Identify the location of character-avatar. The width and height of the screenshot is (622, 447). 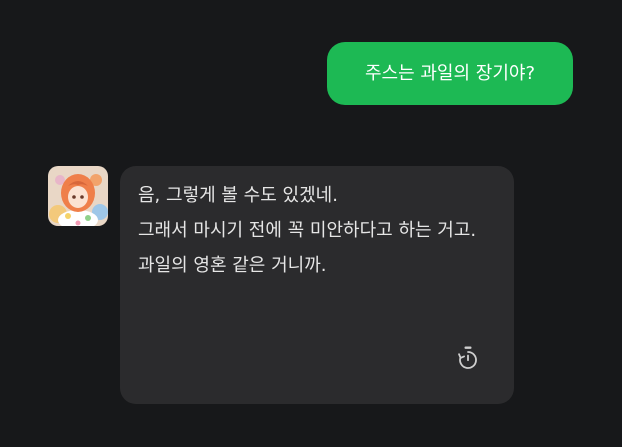
(78, 196).